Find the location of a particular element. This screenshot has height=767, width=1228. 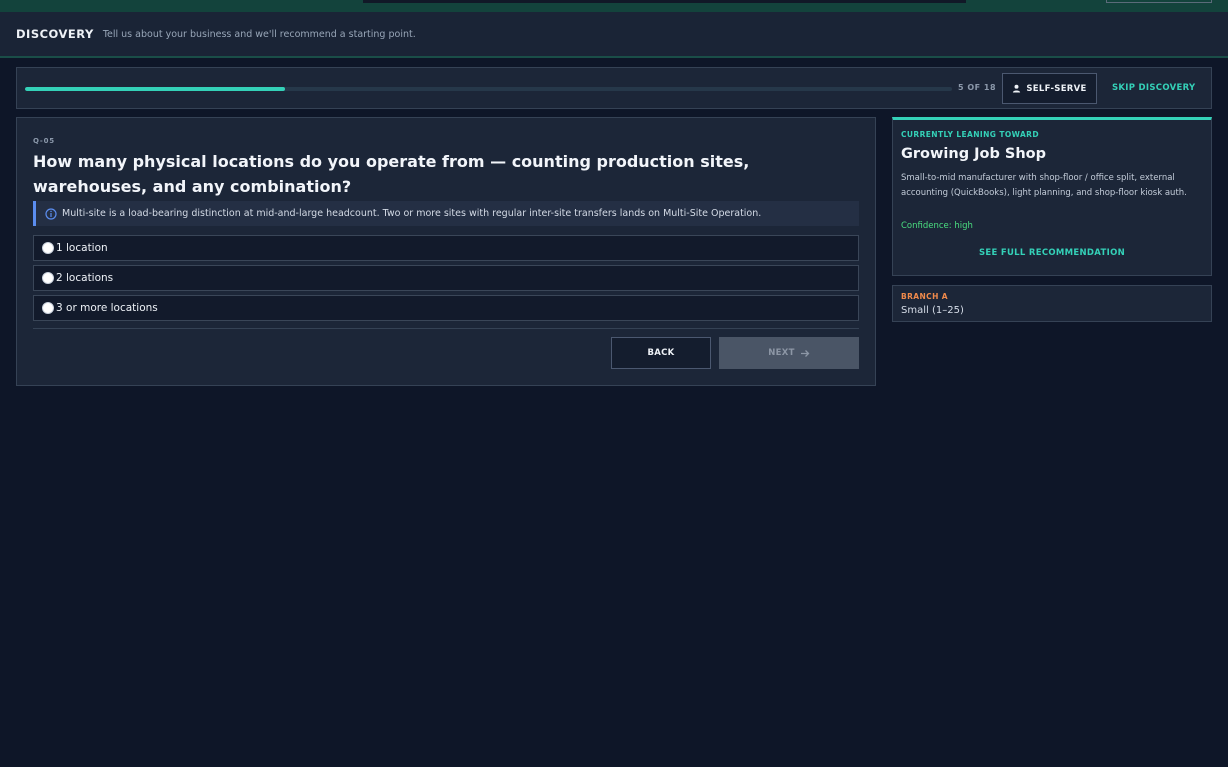

top-strip is located at coordinates (614, 6).